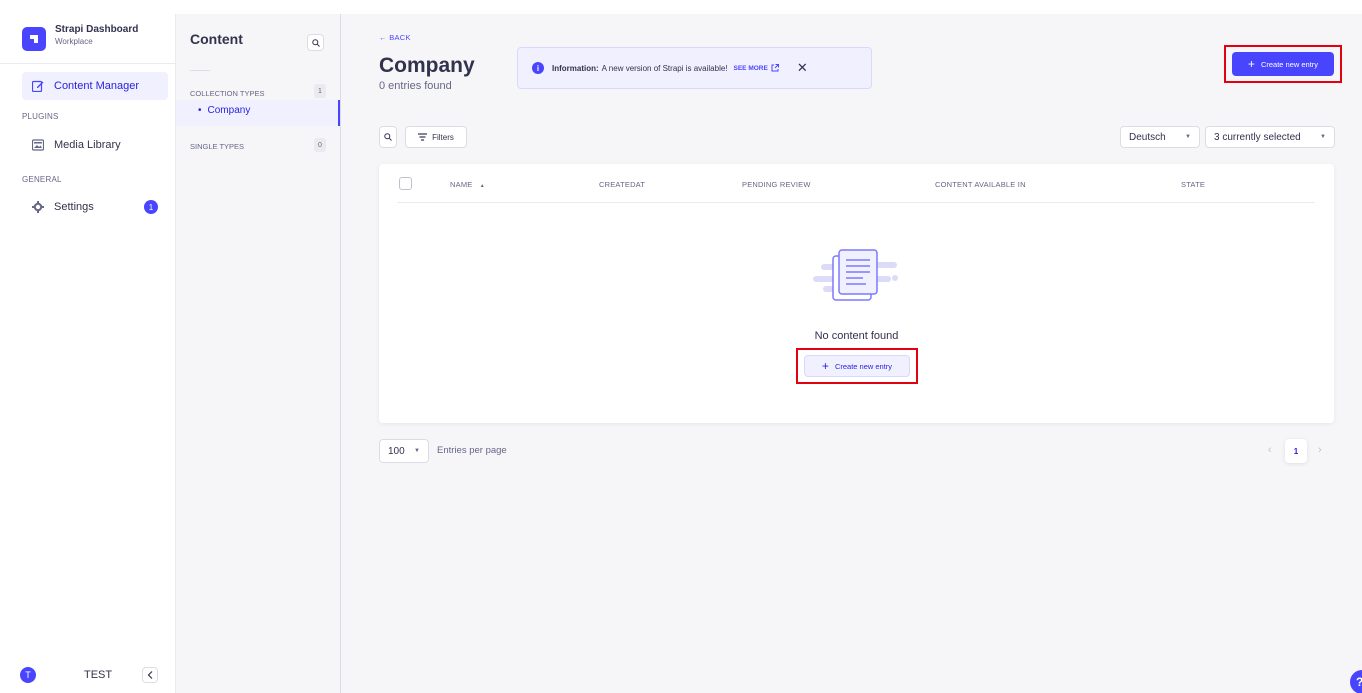  Describe the element at coordinates (383, 37) in the screenshot. I see `arrow-left-icon: ←` at that location.